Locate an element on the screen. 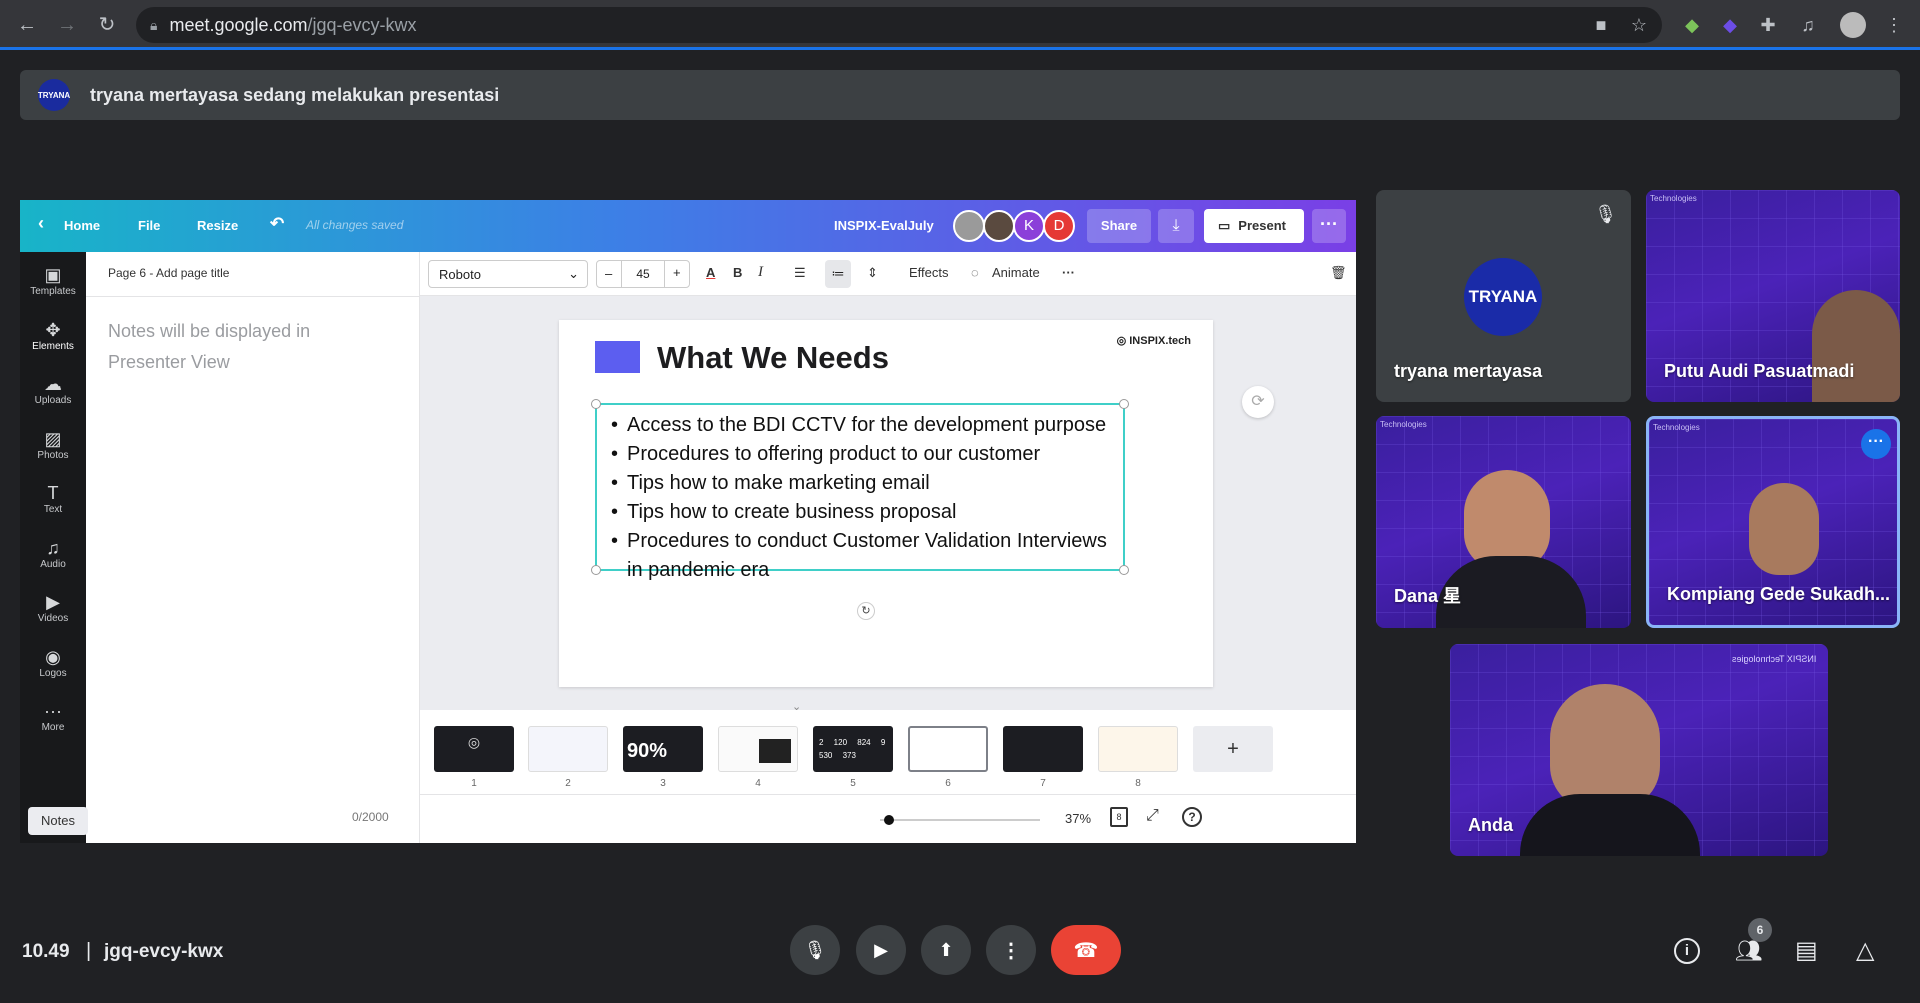 This screenshot has height=1003, width=1920. file-menu: File is located at coordinates (149, 225).